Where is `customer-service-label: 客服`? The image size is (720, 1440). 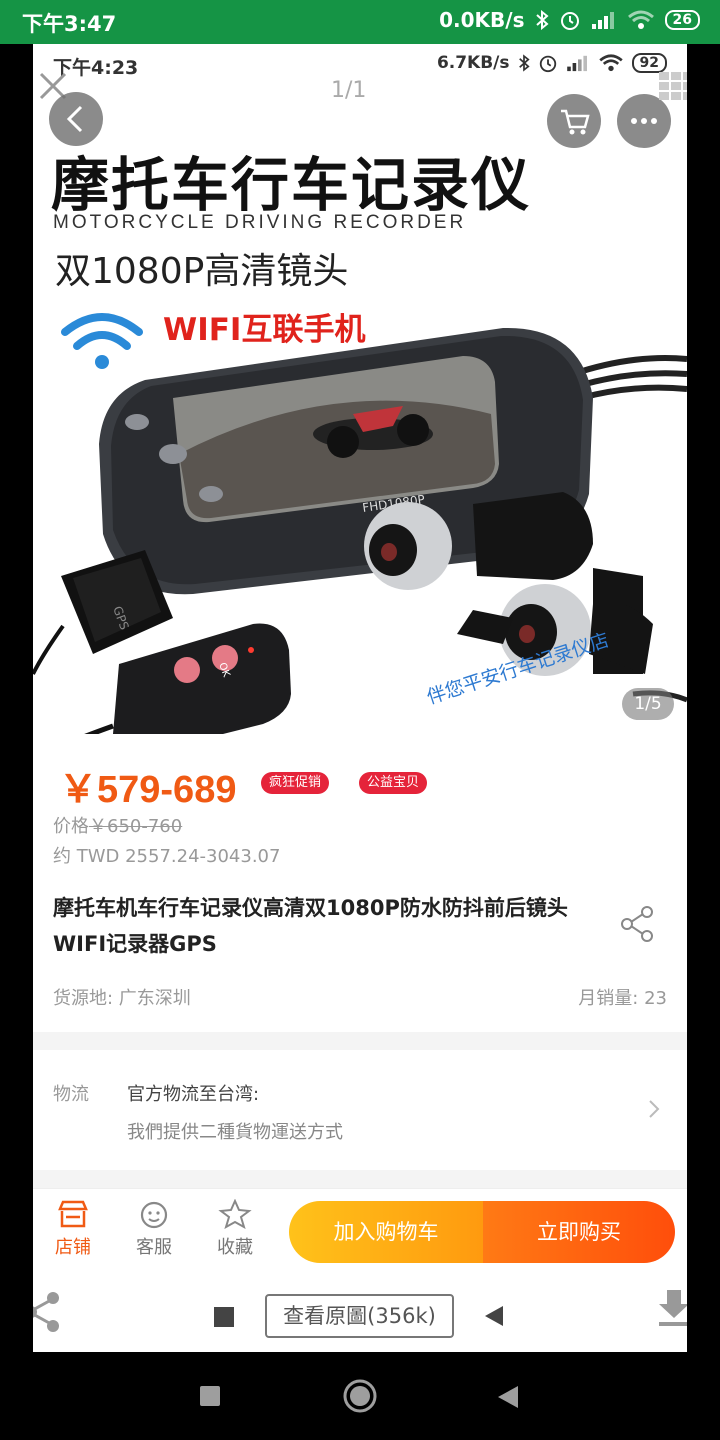
customer-service-label: 客服 is located at coordinates (154, 1247).